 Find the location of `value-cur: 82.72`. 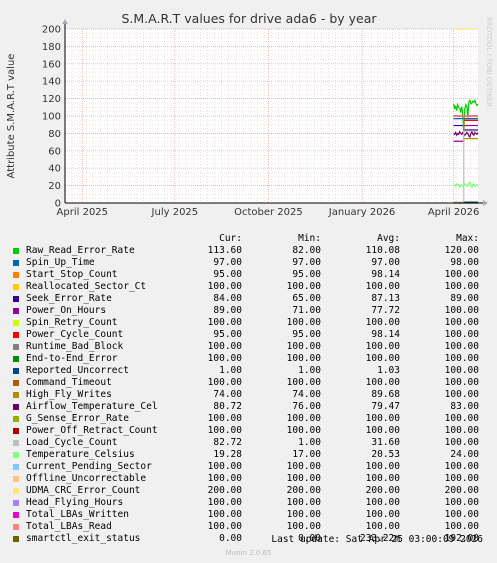

value-cur: 82.72 is located at coordinates (227, 442).